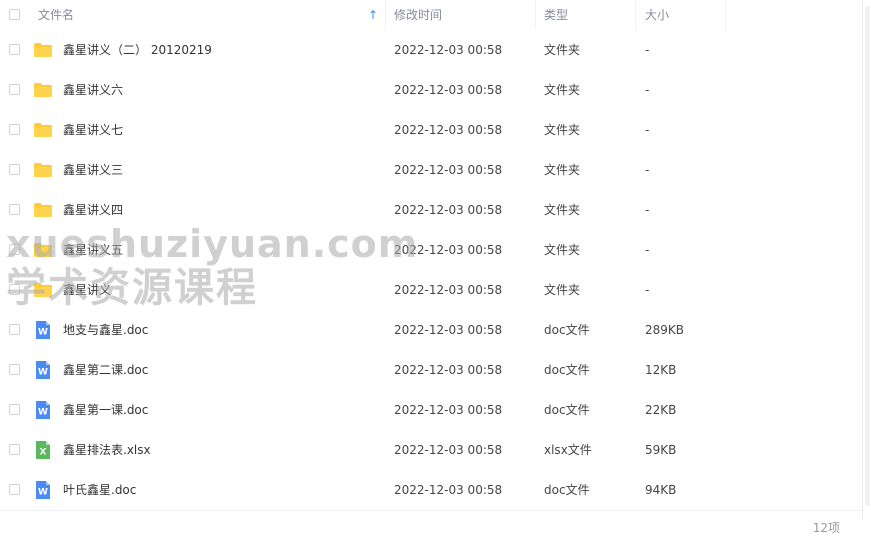  I want to click on file-name: 鑫星讲义六, so click(93, 90).